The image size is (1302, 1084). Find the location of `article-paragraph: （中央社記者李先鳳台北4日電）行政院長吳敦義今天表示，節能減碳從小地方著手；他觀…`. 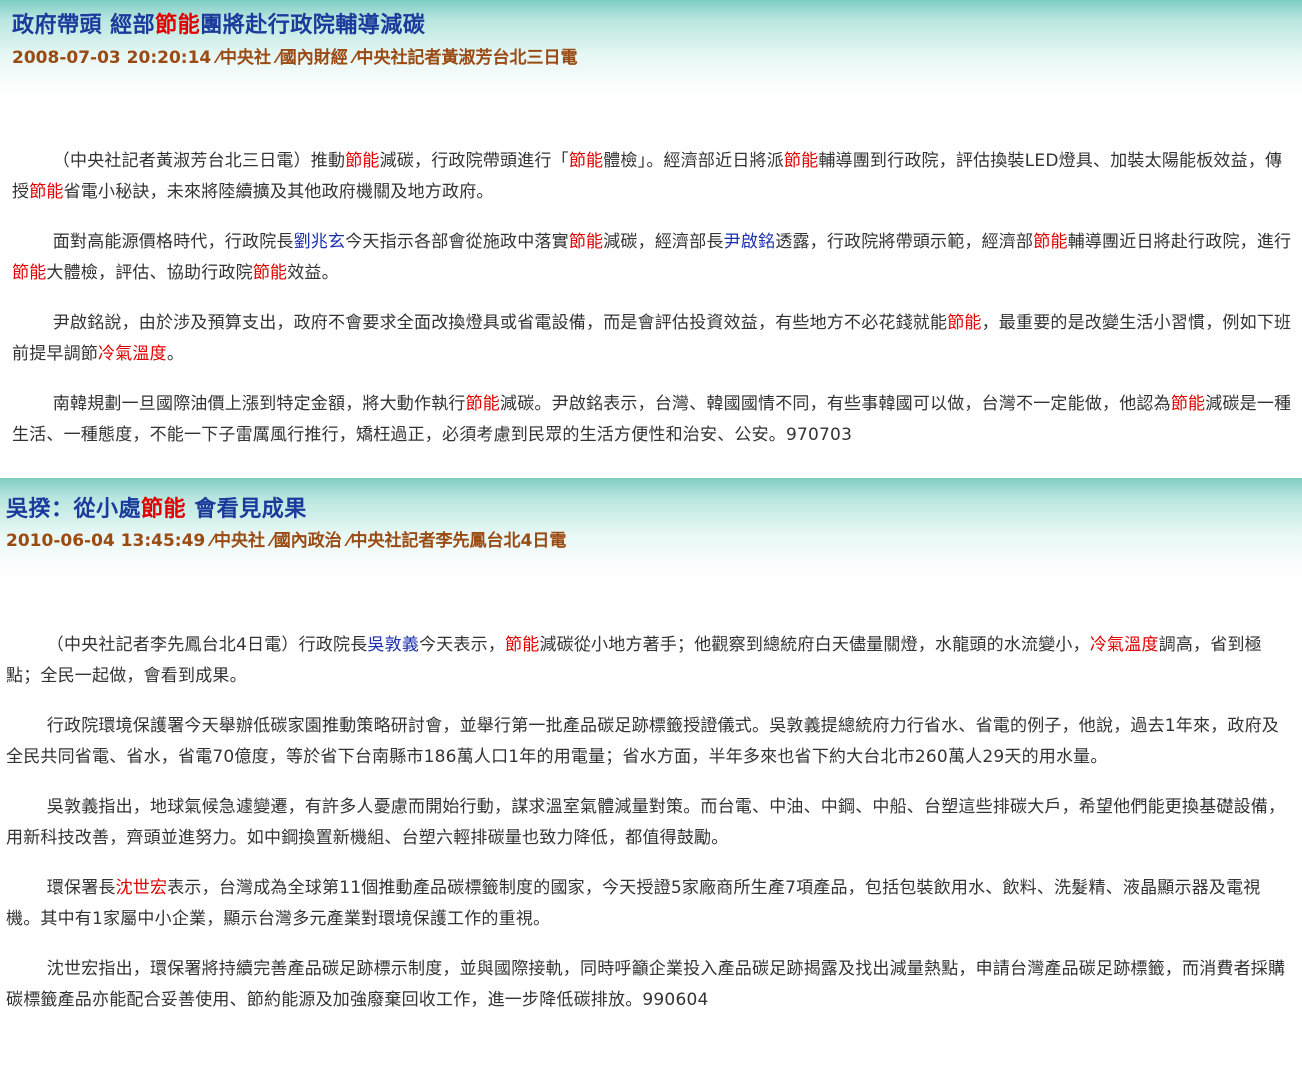

article-paragraph: （中央社記者李先鳳台北4日電）行政院長吳敦義今天表示，節能減碳從小地方著手；他觀… is located at coordinates (650, 661).